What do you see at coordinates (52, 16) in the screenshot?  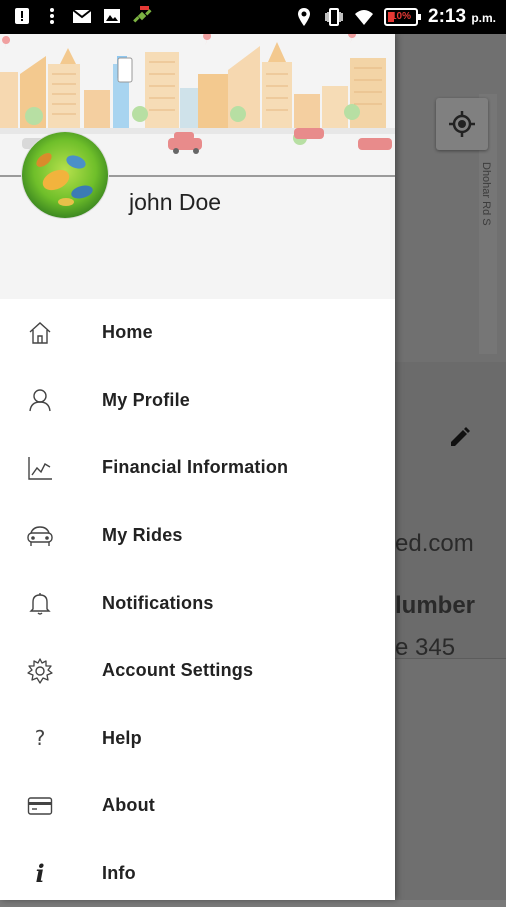 I see `more-vert-icon` at bounding box center [52, 16].